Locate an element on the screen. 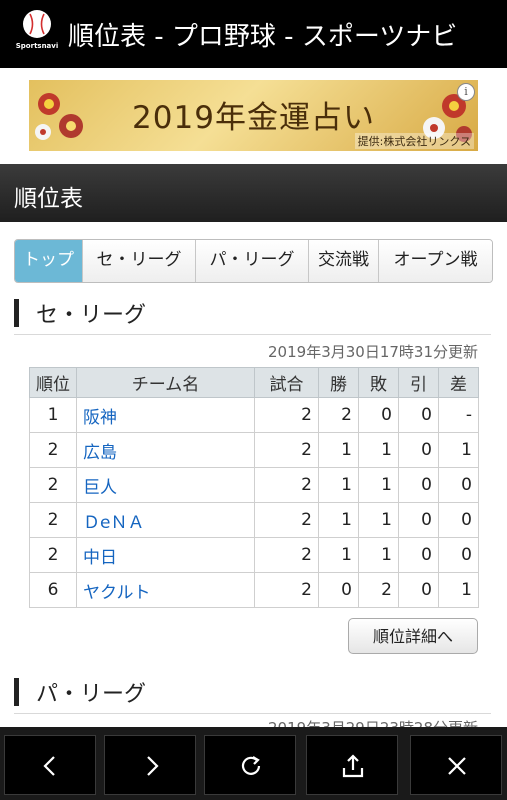 The height and width of the screenshot is (800, 507). team-link: 巨人 is located at coordinates (165, 485).